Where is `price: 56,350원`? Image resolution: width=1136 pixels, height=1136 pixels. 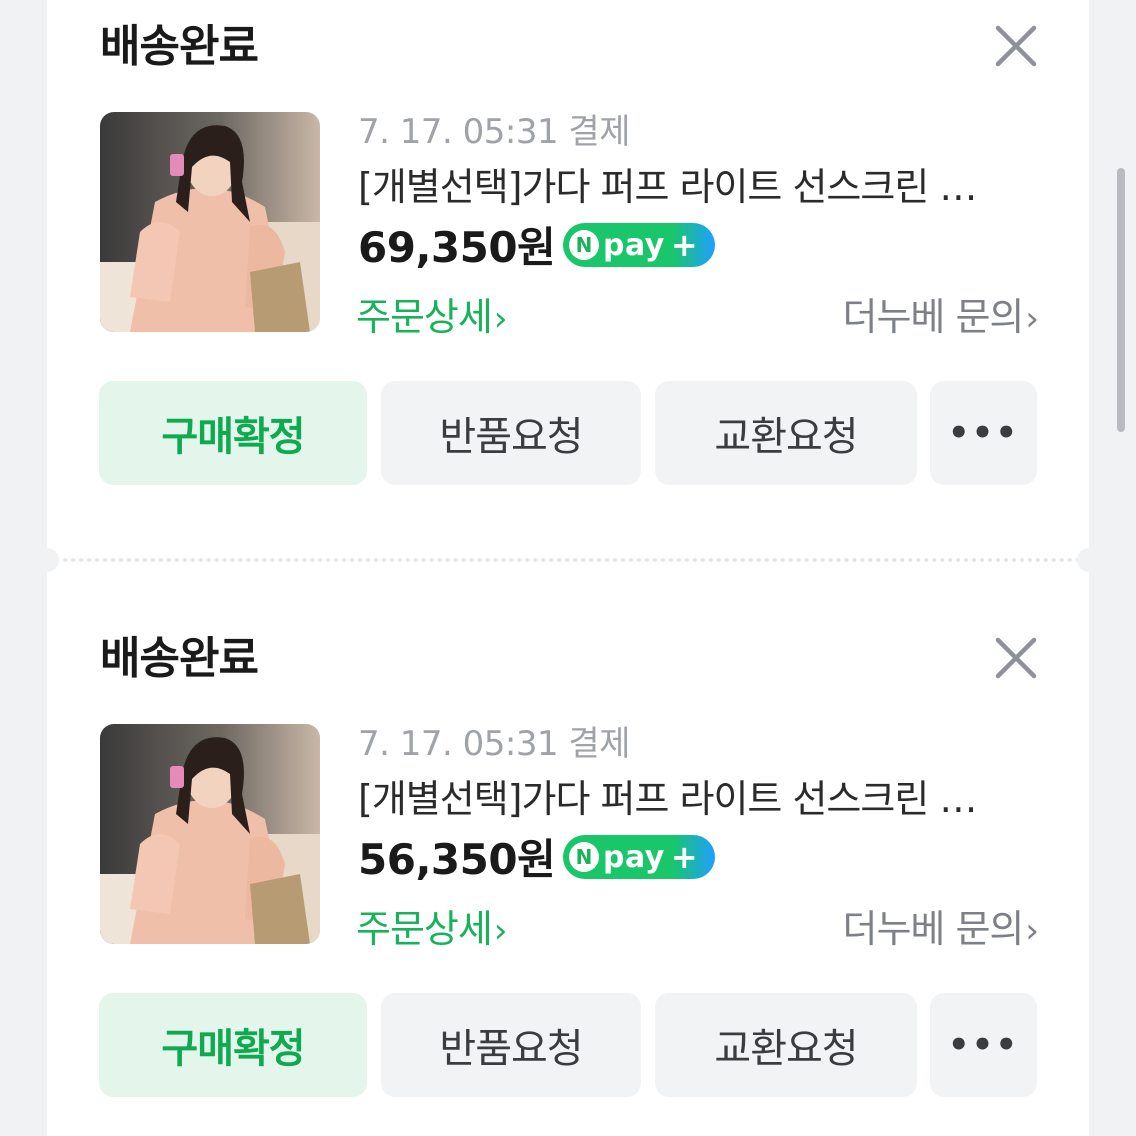
price: 56,350원 is located at coordinates (457, 859).